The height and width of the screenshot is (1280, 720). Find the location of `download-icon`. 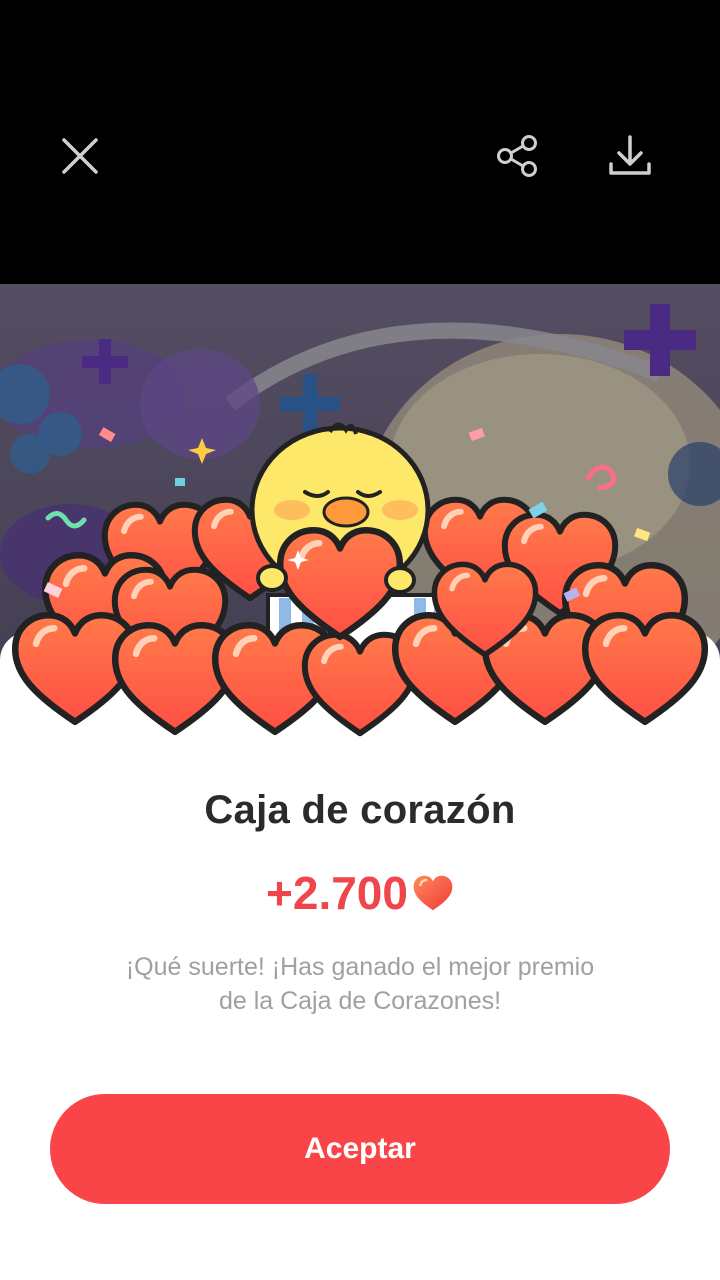

download-icon is located at coordinates (630, 155).